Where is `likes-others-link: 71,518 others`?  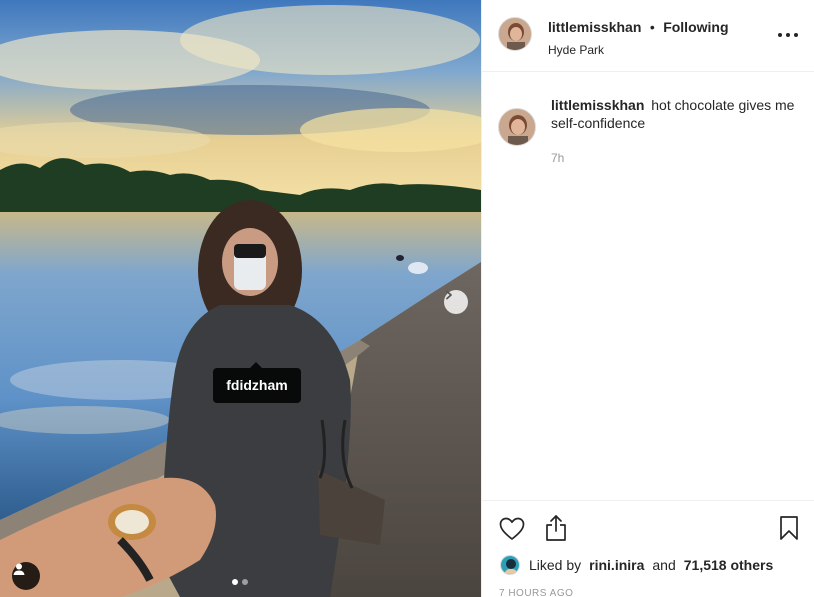 likes-others-link: 71,518 others is located at coordinates (729, 565).